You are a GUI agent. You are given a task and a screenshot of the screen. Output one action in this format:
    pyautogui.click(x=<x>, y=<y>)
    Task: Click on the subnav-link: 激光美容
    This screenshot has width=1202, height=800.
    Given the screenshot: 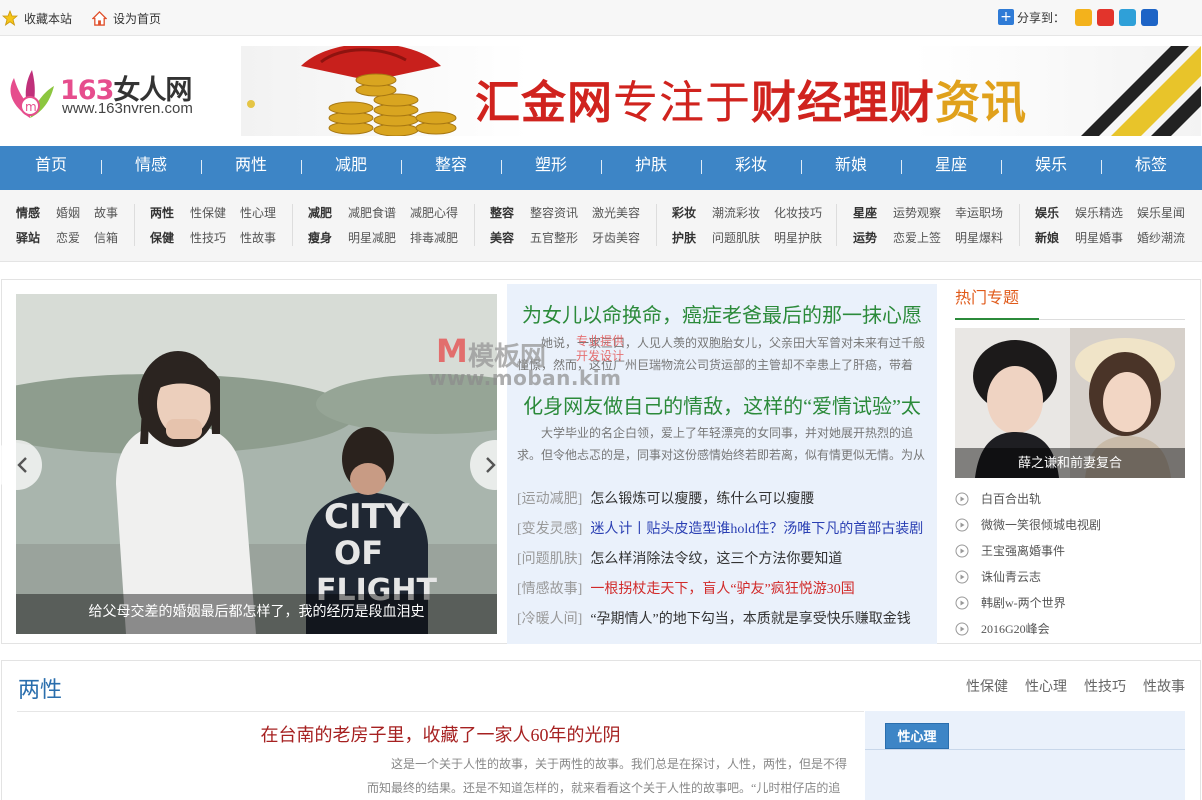 What is the action you would take?
    pyautogui.click(x=616, y=216)
    